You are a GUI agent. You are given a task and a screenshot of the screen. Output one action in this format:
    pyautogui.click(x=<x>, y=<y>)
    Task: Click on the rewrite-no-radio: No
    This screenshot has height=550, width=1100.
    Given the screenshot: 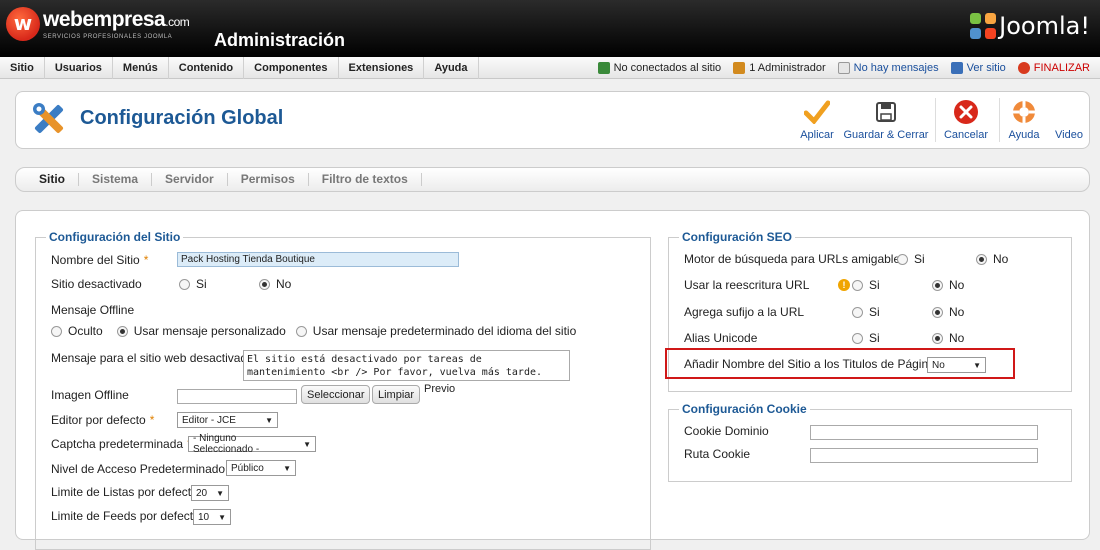 What is the action you would take?
    pyautogui.click(x=948, y=285)
    